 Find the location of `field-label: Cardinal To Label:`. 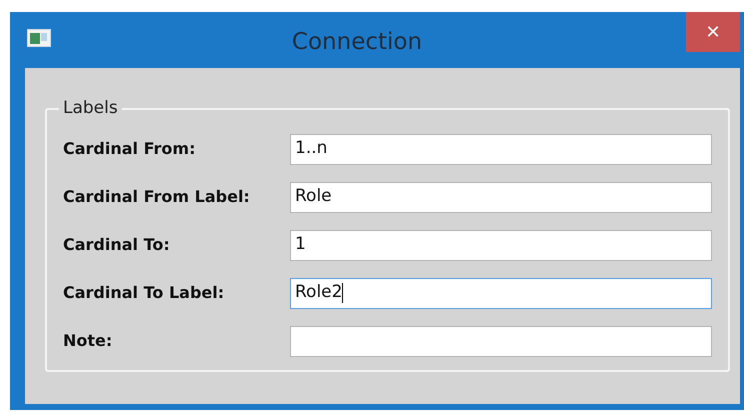

field-label: Cardinal To Label: is located at coordinates (144, 293).